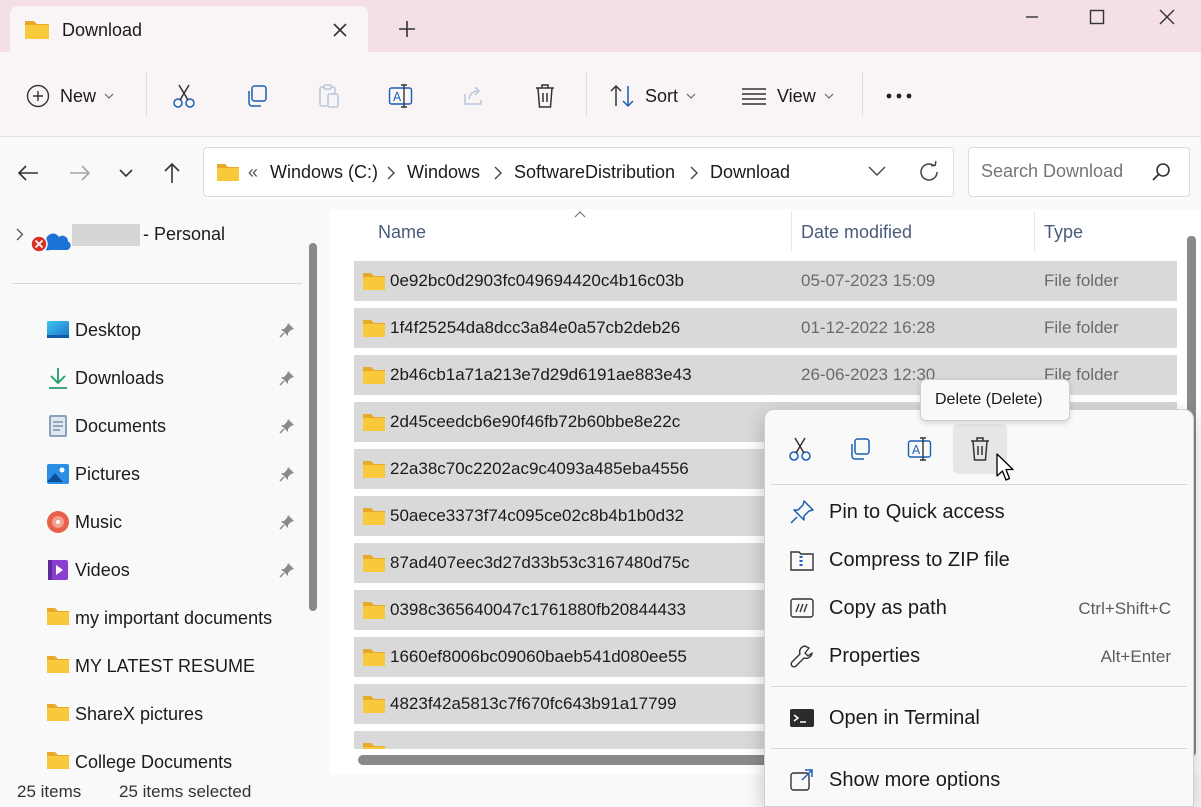  I want to click on horizontal-scrollbar, so click(578, 760).